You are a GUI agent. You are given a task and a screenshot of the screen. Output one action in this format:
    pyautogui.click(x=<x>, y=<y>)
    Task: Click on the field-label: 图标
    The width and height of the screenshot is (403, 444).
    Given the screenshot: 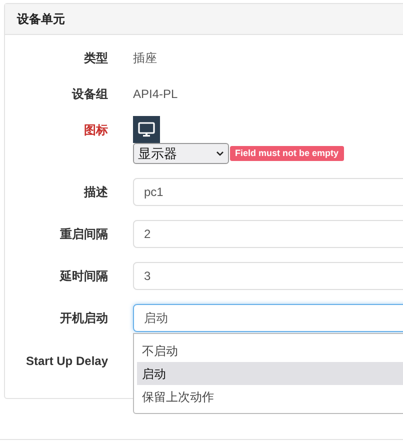 What is the action you would take?
    pyautogui.click(x=96, y=130)
    